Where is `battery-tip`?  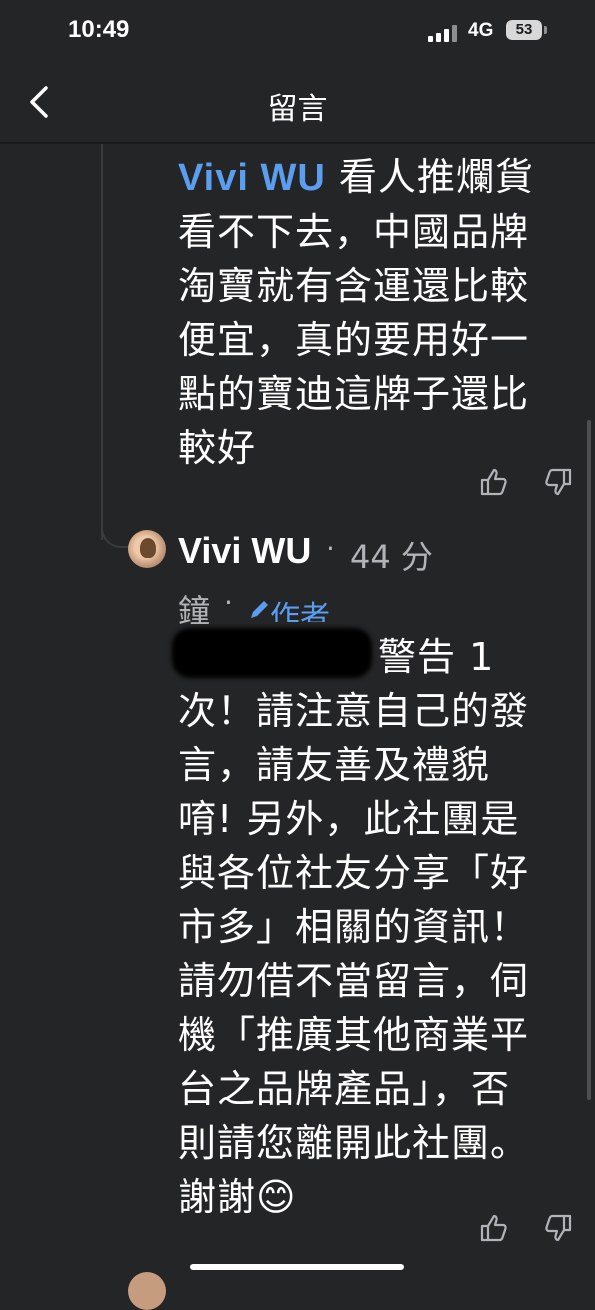 battery-tip is located at coordinates (545, 30).